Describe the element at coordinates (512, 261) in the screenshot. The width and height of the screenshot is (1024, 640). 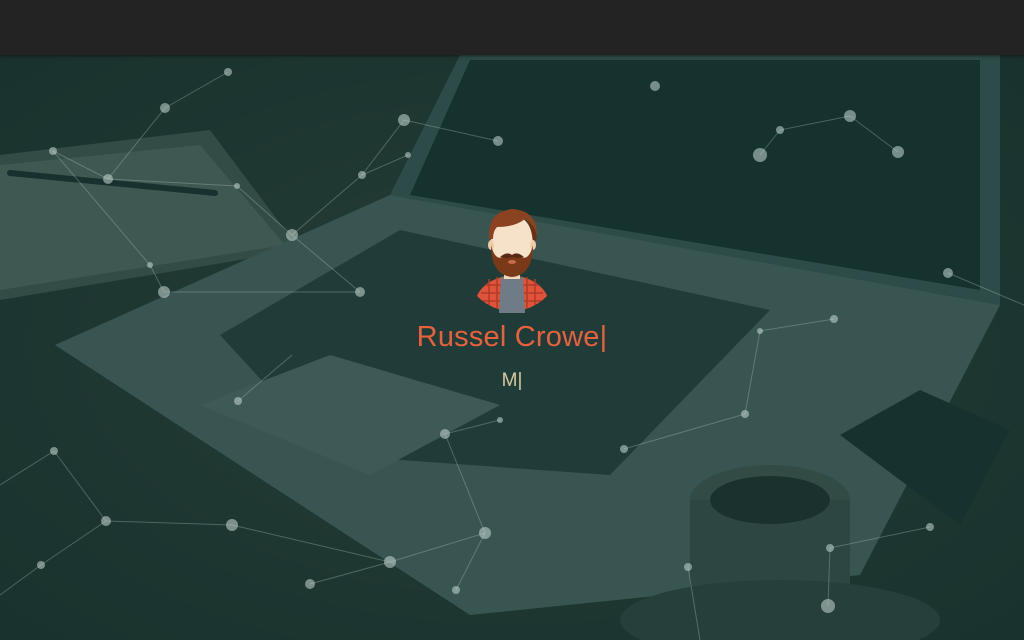
I see `bearded-man-avatar-icon` at that location.